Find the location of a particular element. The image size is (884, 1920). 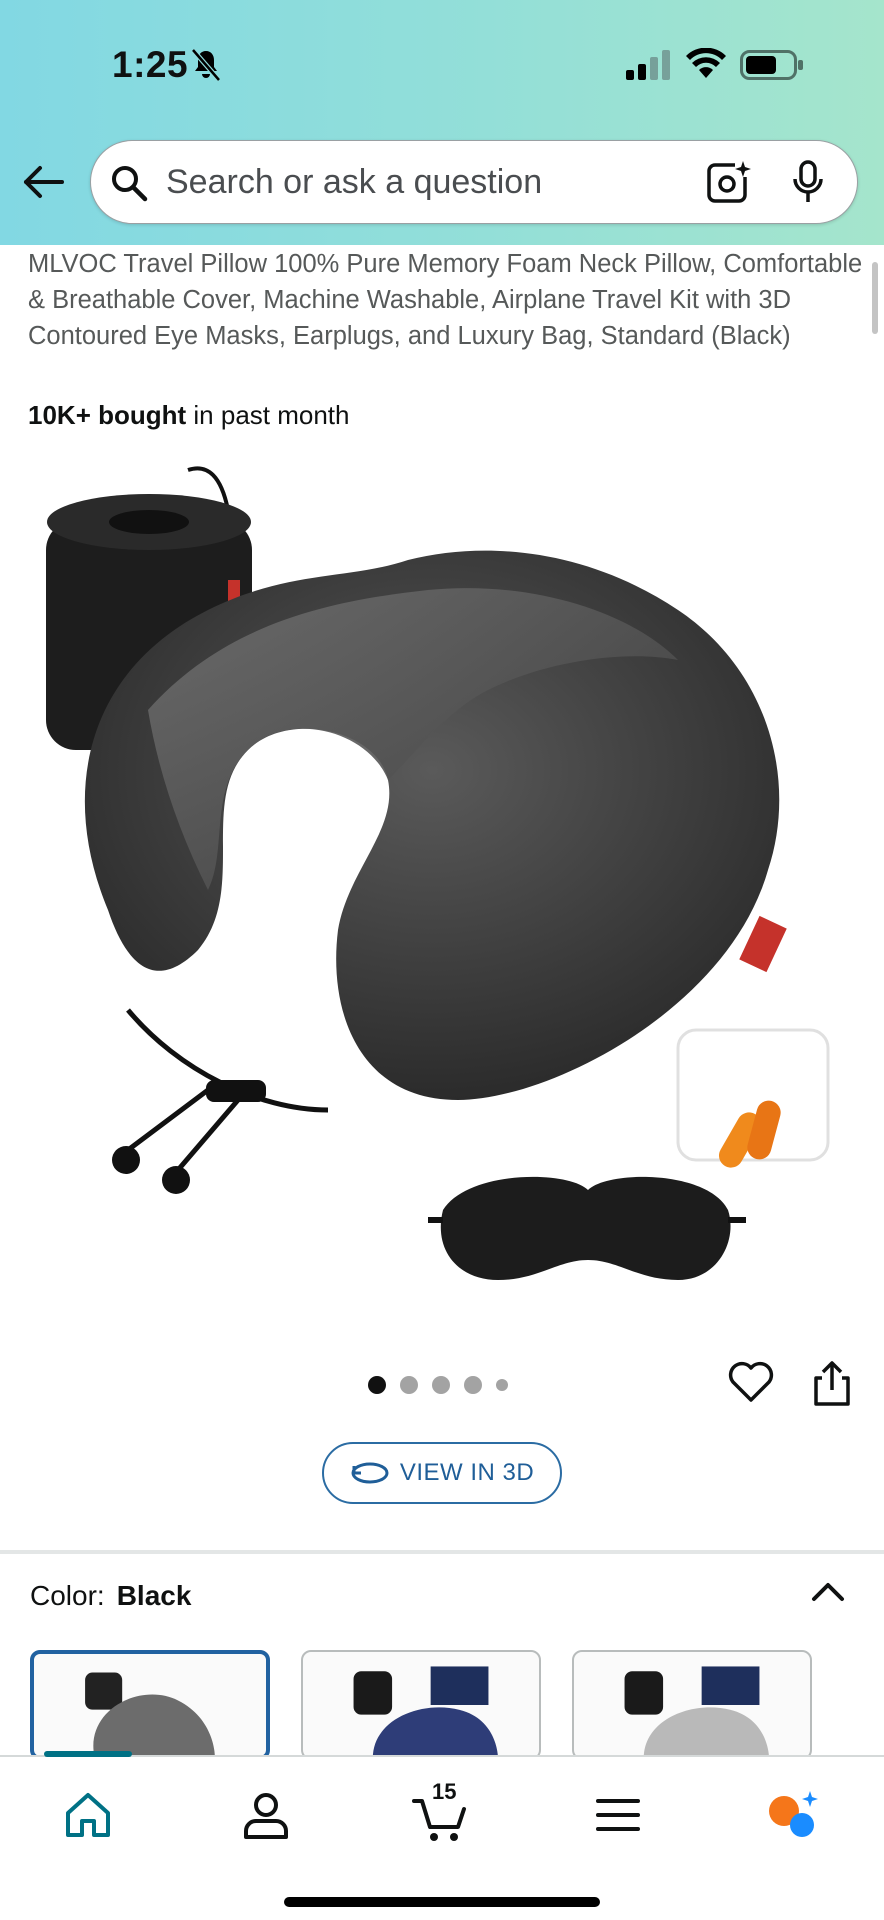

home-icon is located at coordinates (88, 1815).